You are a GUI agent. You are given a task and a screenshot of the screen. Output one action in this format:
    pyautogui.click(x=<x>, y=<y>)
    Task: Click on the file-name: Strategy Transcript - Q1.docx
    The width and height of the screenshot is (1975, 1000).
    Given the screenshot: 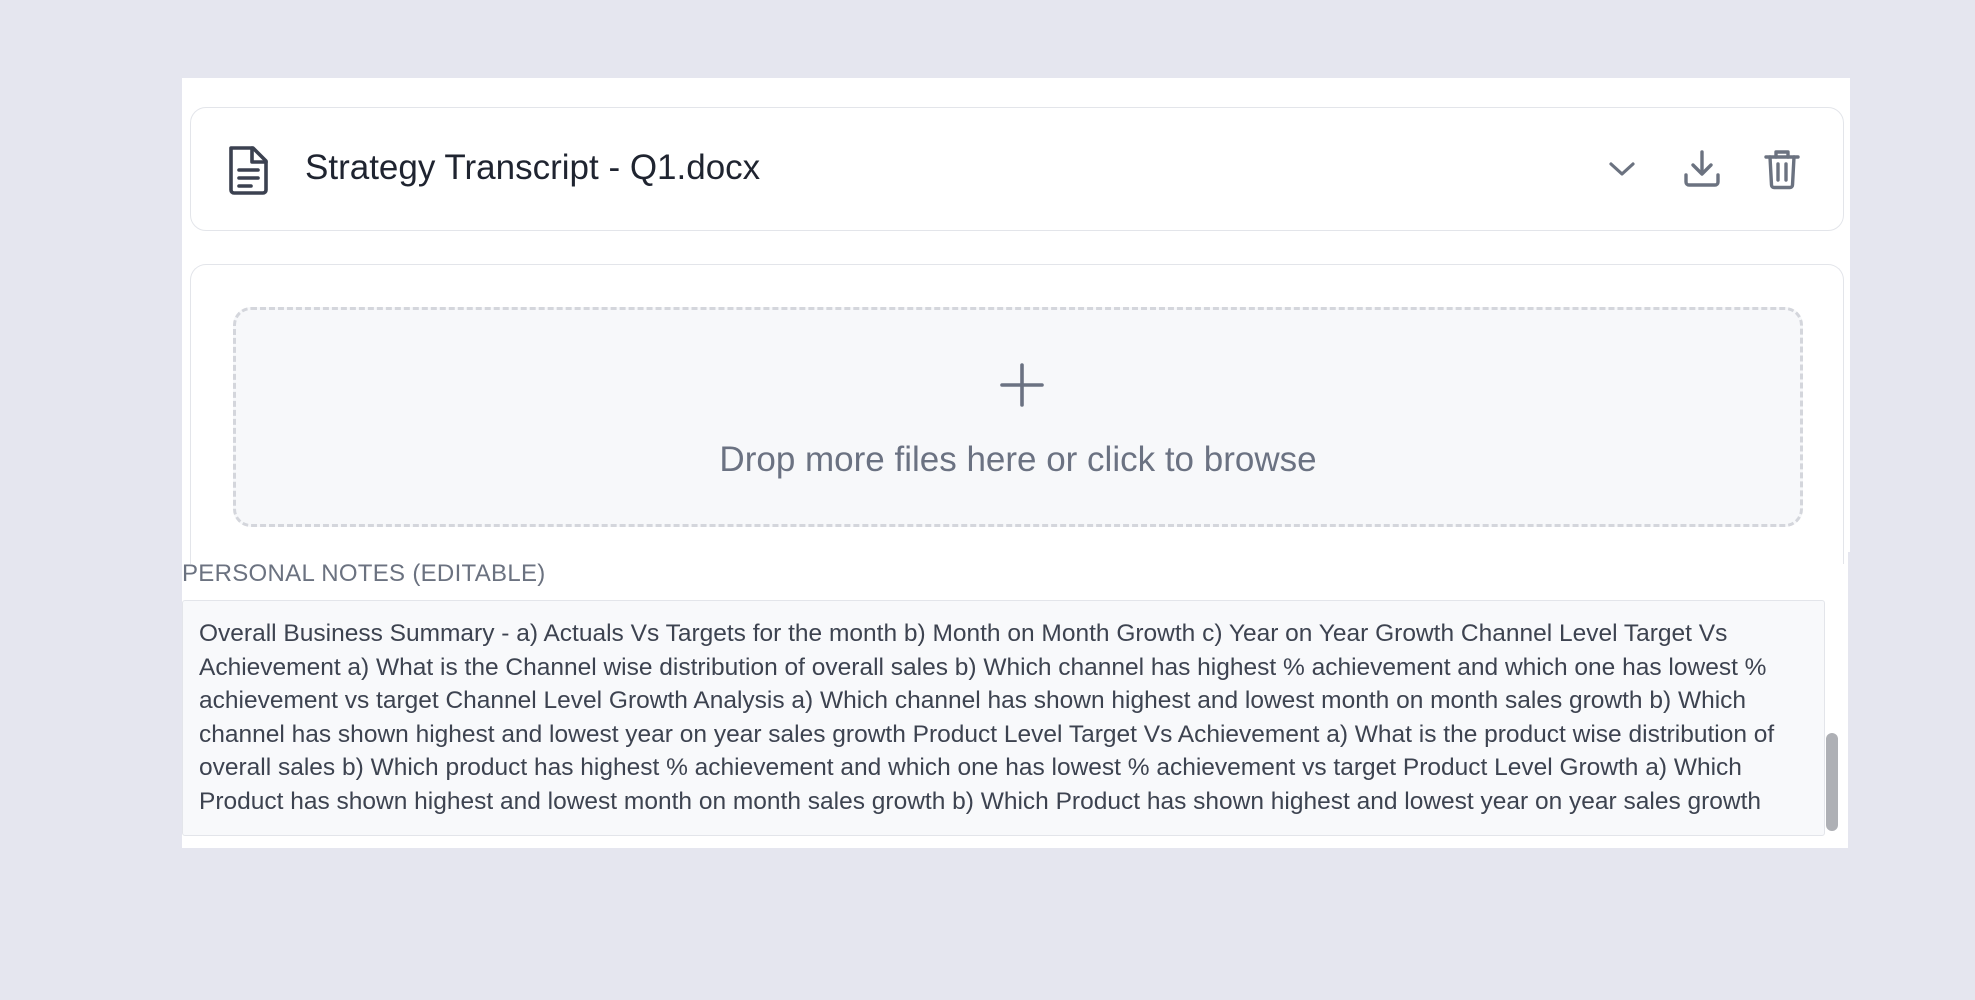 What is the action you would take?
    pyautogui.click(x=533, y=167)
    